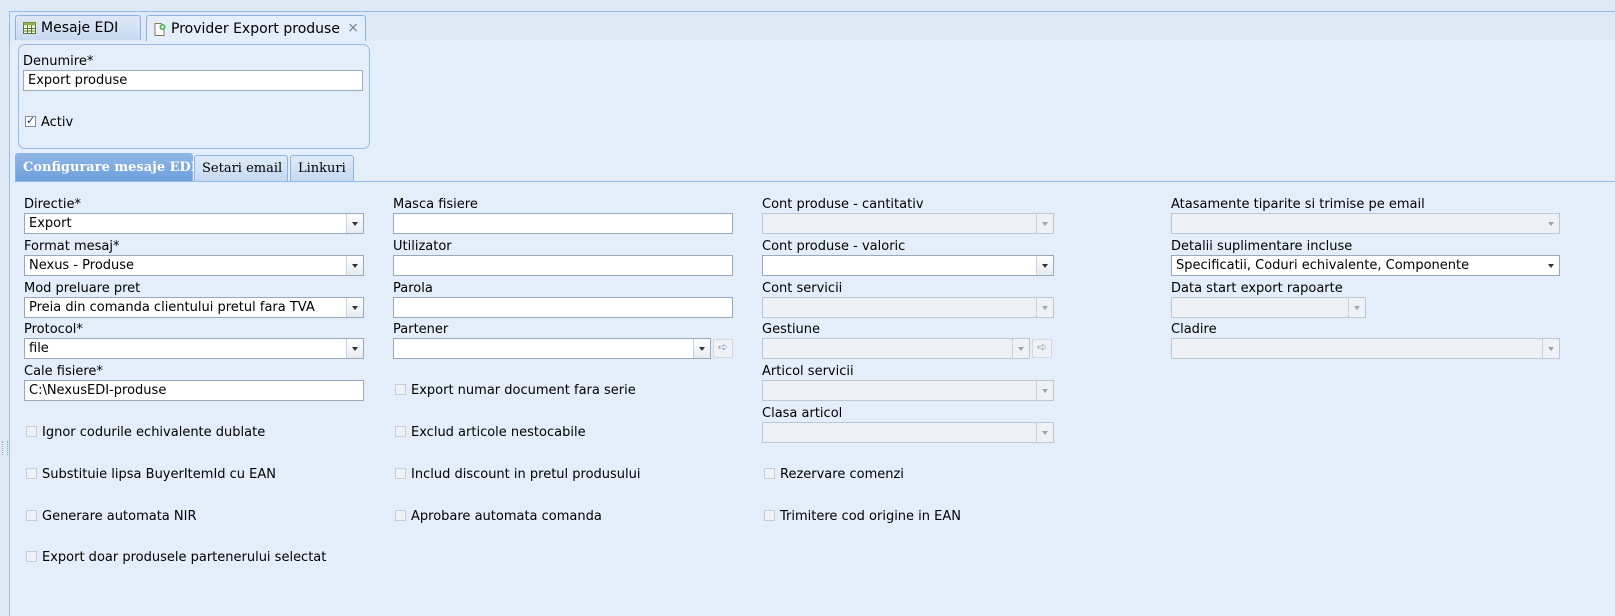 This screenshot has width=1615, height=616. Describe the element at coordinates (154, 432) in the screenshot. I see `ignor-coduri-label: Ignor codurile echivalente dublate` at that location.